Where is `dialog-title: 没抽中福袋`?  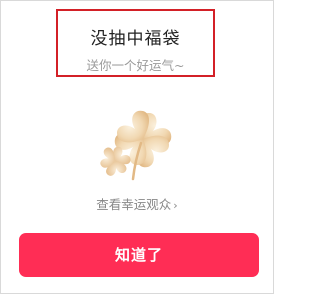 dialog-title: 没抽中福袋 is located at coordinates (135, 39).